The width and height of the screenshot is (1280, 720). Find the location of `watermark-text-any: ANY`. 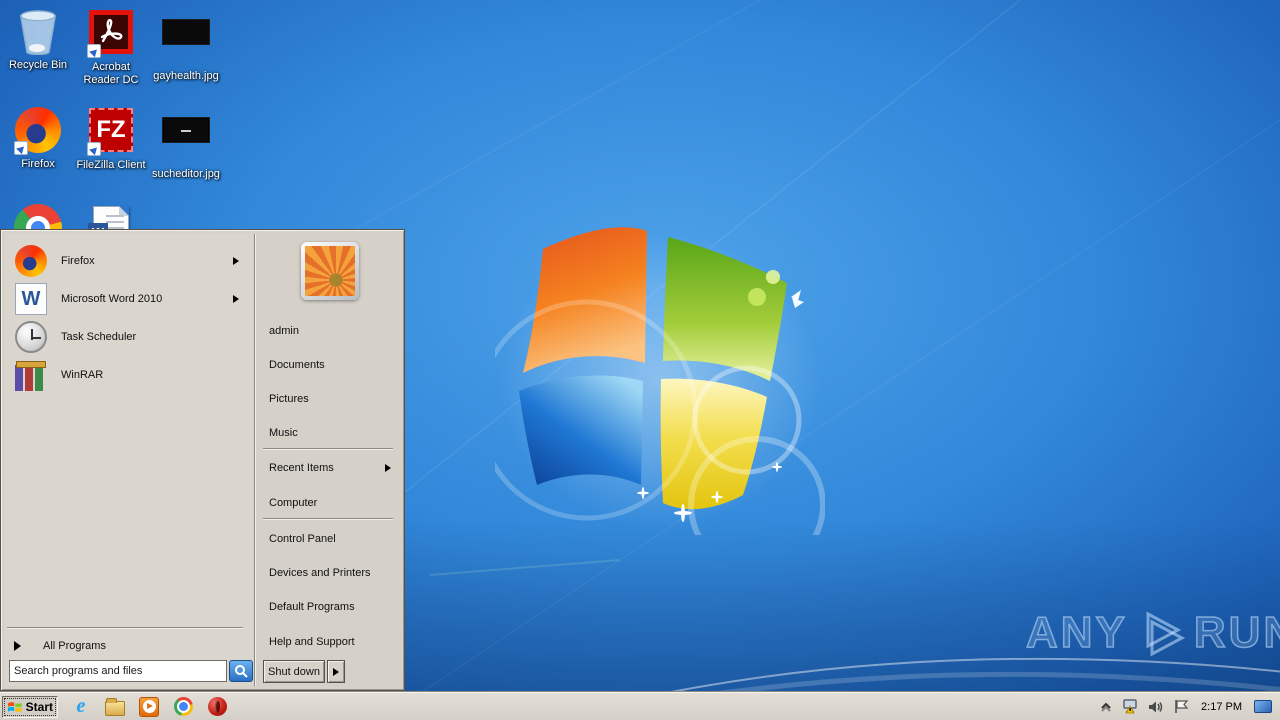

watermark-text-any: ANY is located at coordinates (1076, 632).